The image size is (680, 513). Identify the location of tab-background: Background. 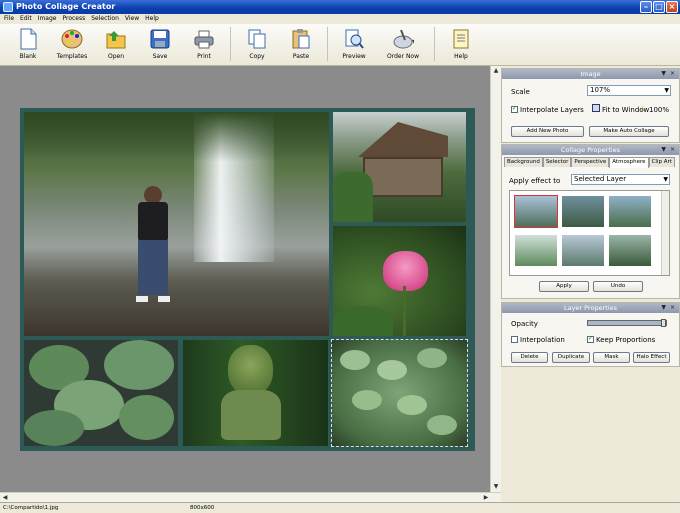
(523, 162).